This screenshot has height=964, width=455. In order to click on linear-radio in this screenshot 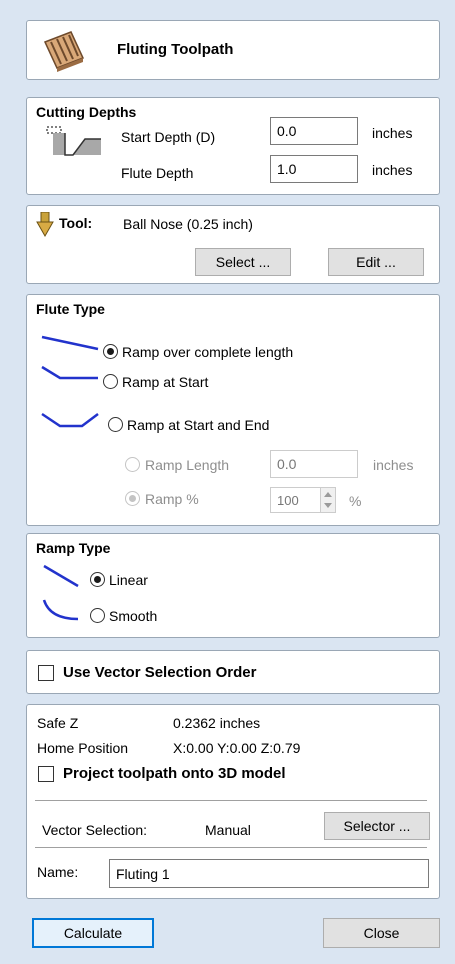, I will do `click(97, 579)`.